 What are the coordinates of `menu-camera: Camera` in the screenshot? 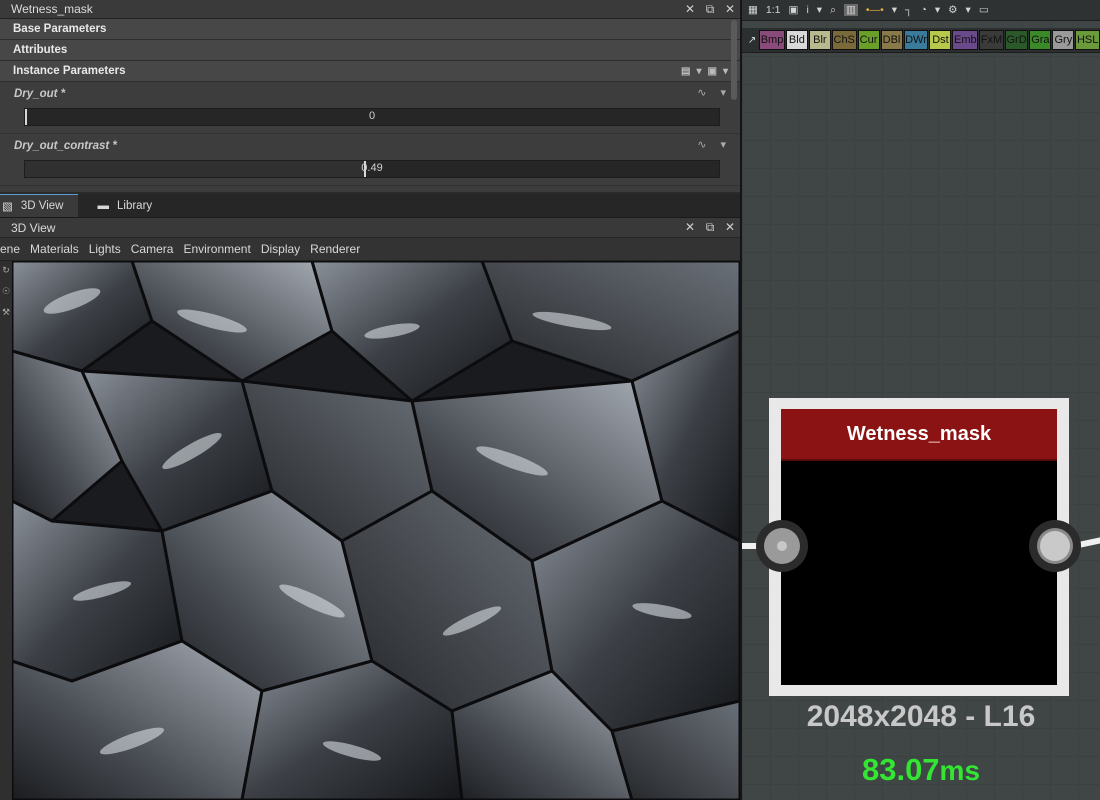 It's located at (152, 249).